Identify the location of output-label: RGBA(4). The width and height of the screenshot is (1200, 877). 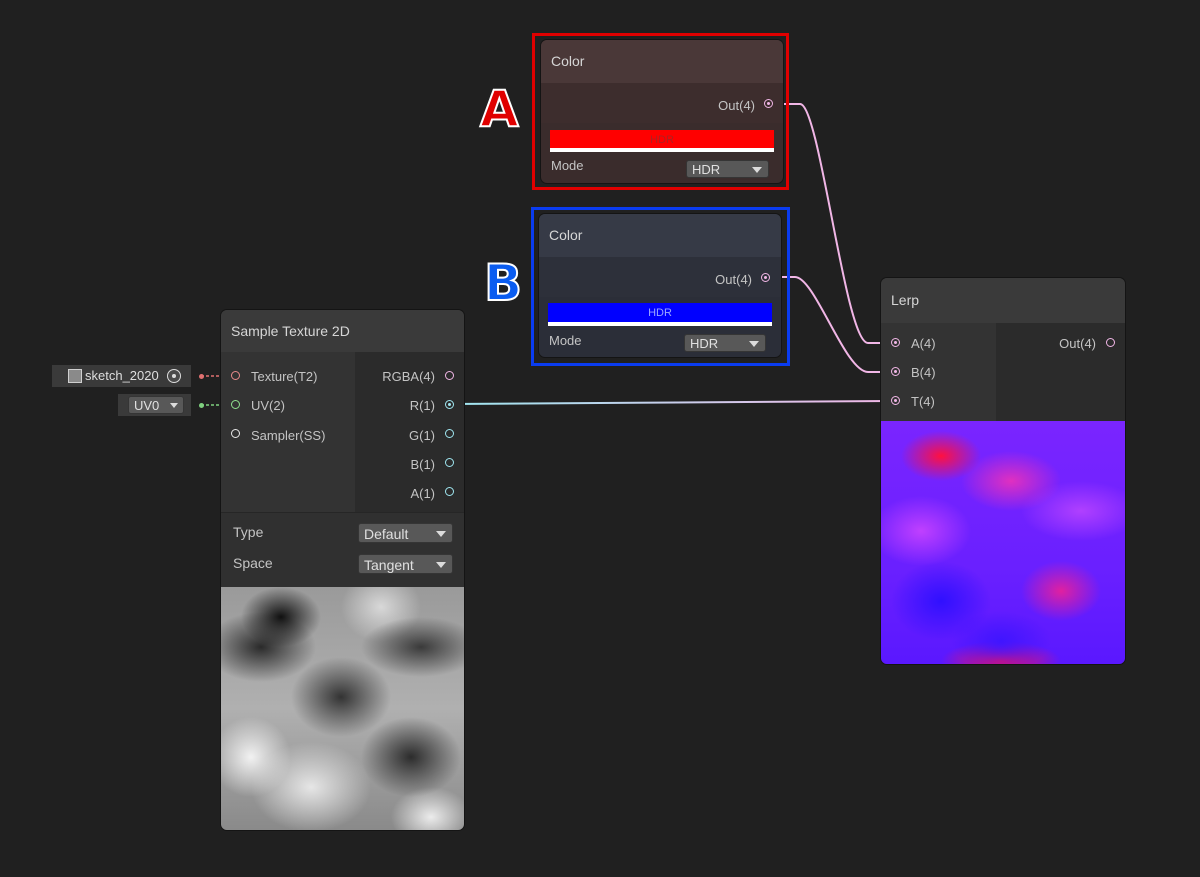
(408, 376).